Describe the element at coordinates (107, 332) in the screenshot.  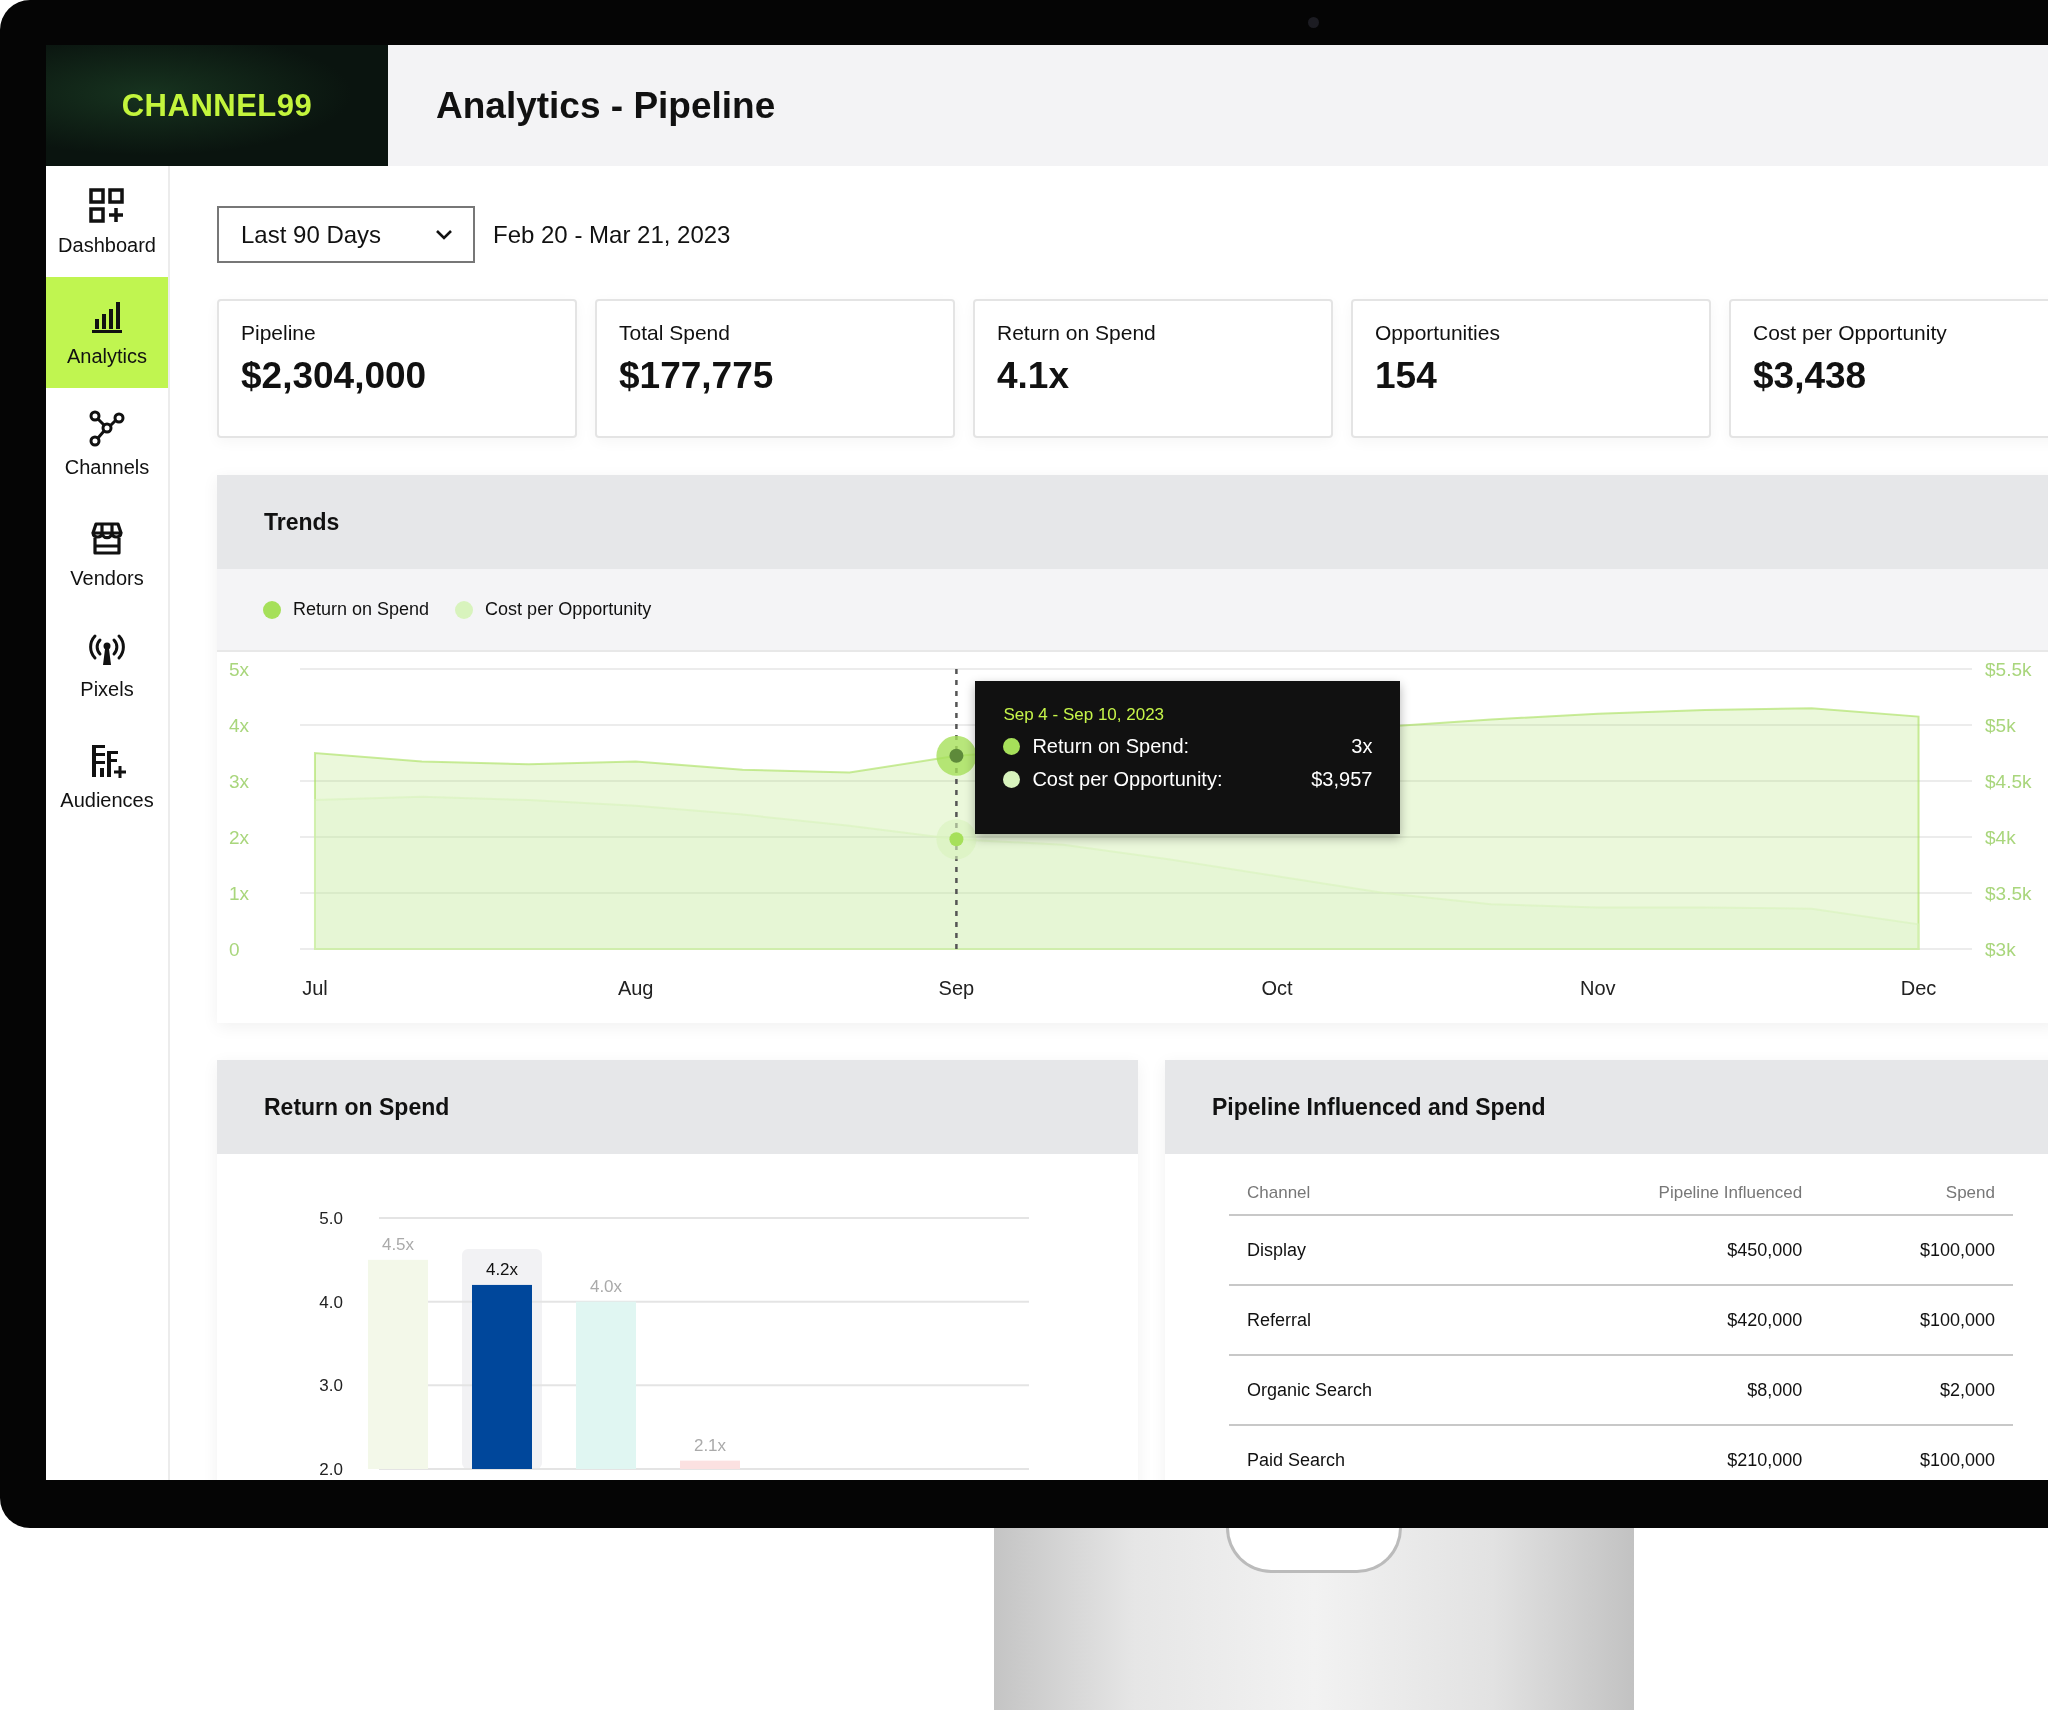
I see `sidebar-item: Analytics` at that location.